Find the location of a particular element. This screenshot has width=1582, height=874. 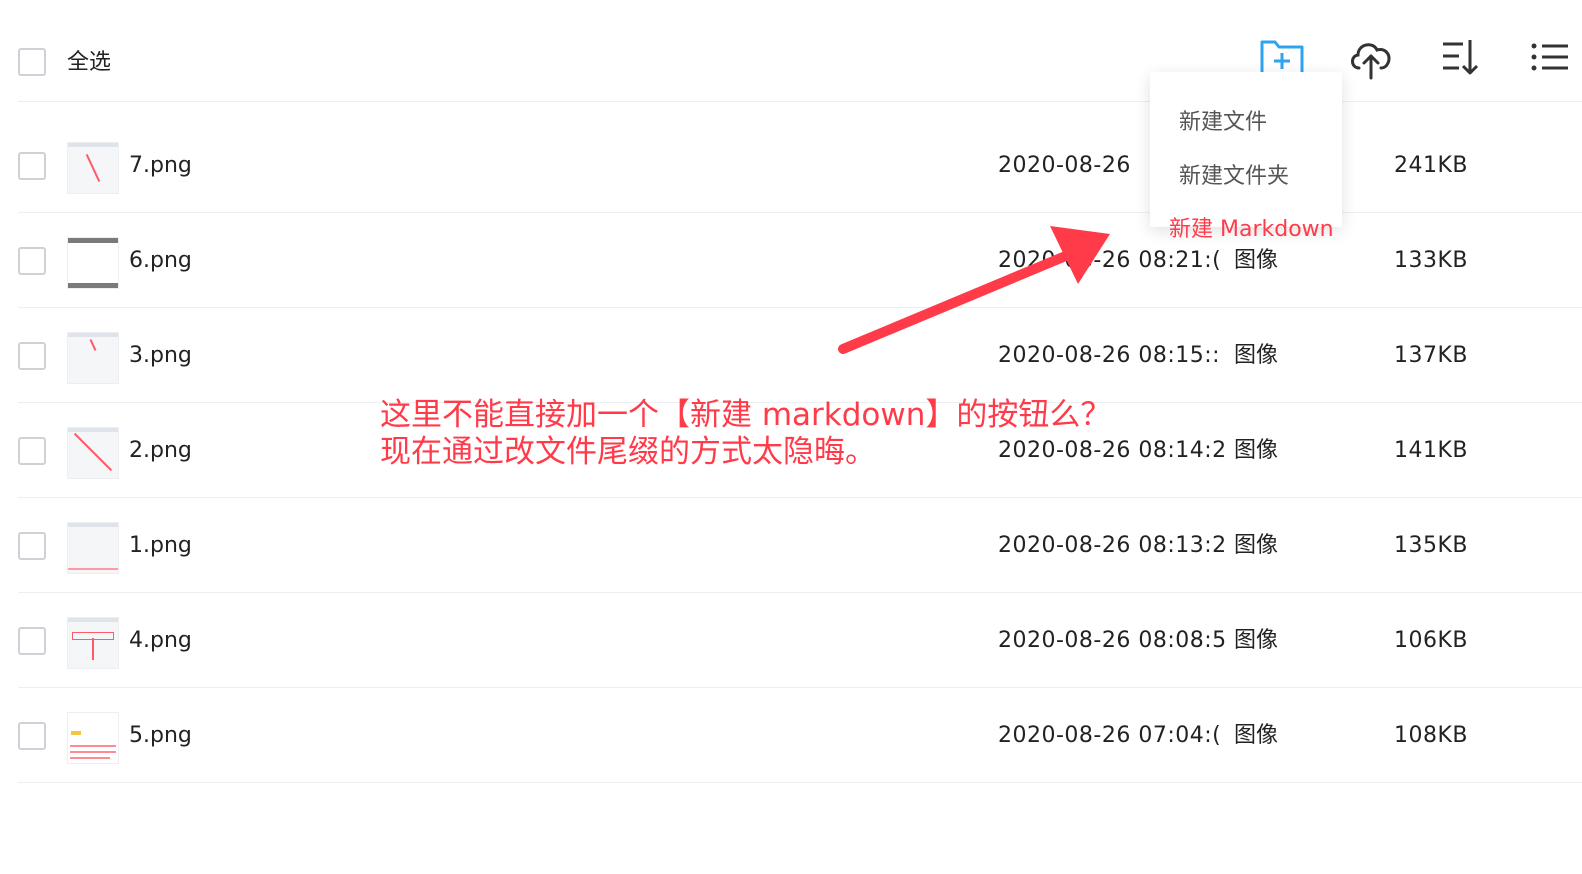

file-size: 135KB is located at coordinates (1431, 545).